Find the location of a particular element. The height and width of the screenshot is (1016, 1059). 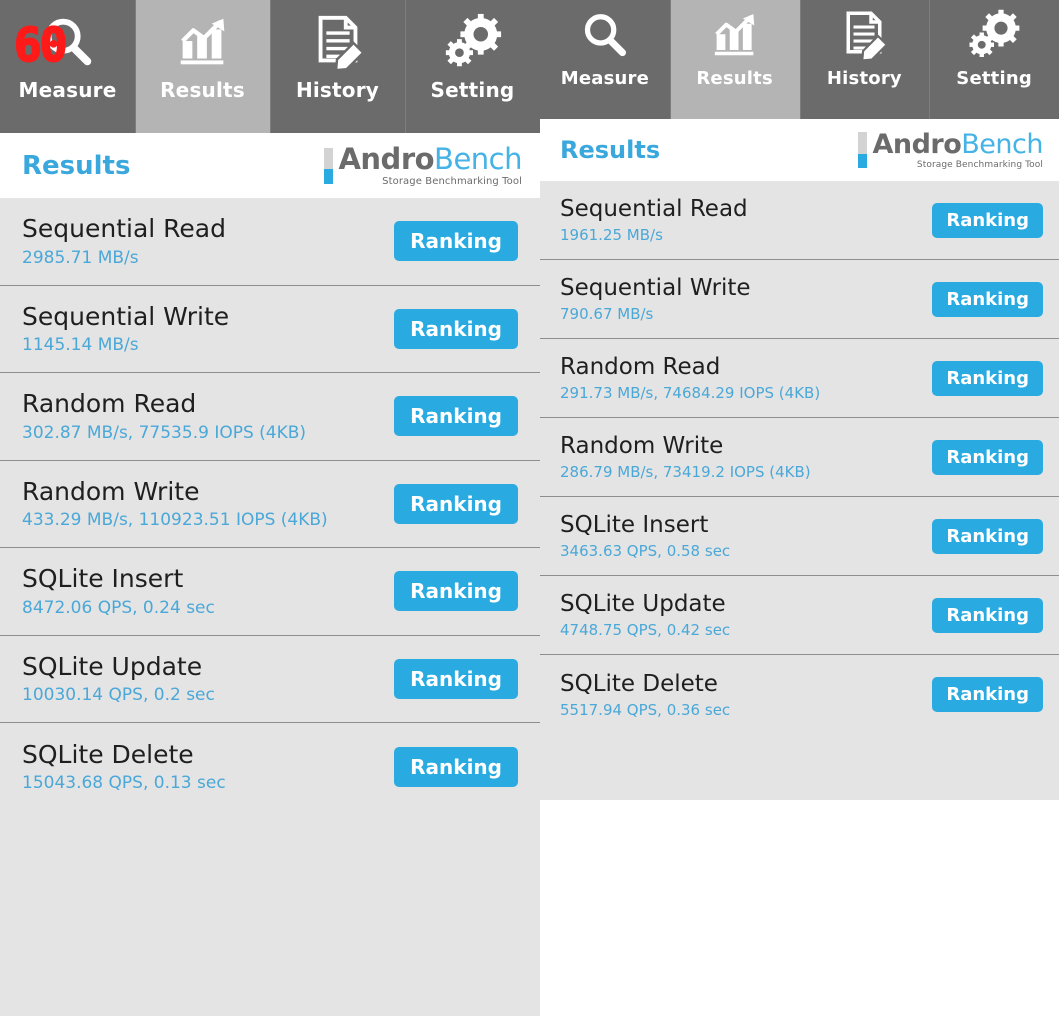

result-value: 10030.14 QPS, 0.2 sec is located at coordinates (118, 695).